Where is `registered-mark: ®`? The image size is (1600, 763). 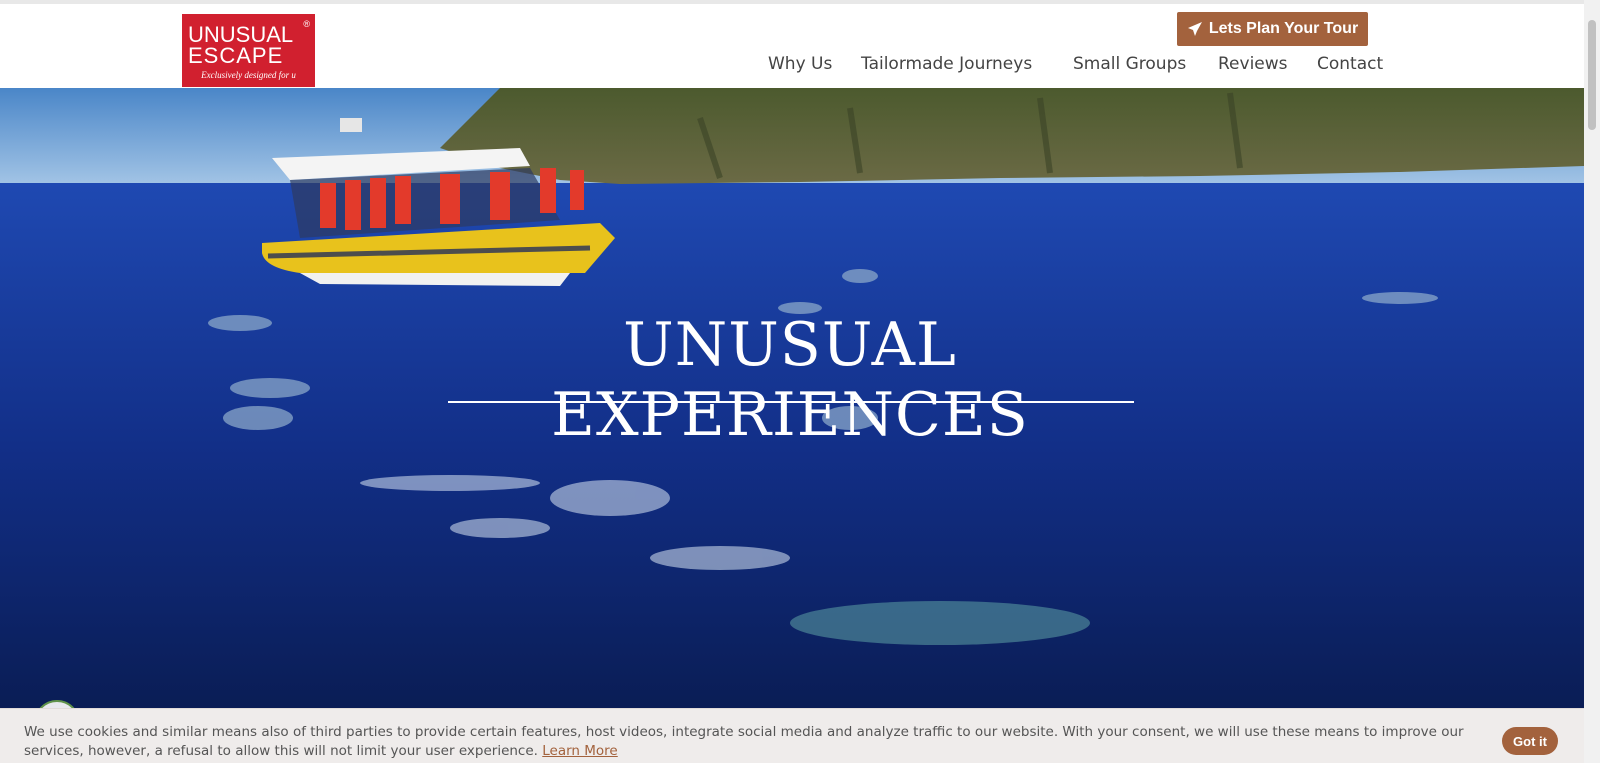
registered-mark: ® is located at coordinates (306, 24).